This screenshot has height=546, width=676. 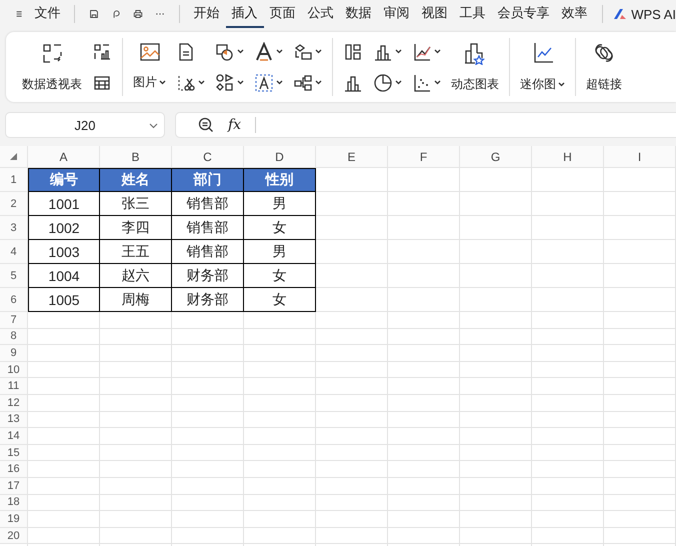 What do you see at coordinates (136, 276) in the screenshot?
I see `table-cell: 赵六` at bounding box center [136, 276].